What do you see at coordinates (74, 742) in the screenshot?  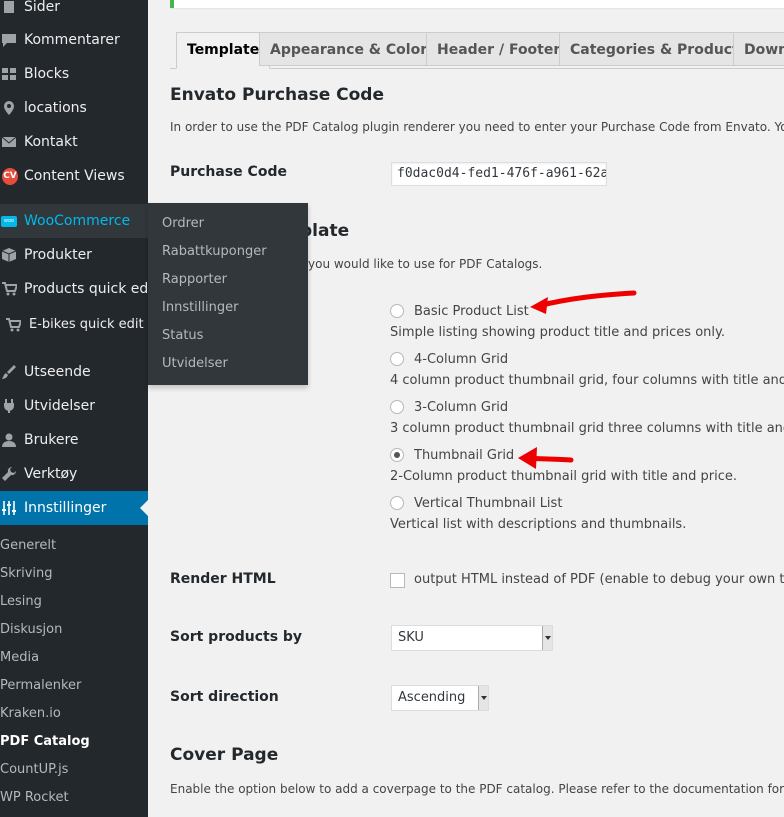 I see `submenu-item-pdf-catalog: PDF Catalog` at bounding box center [74, 742].